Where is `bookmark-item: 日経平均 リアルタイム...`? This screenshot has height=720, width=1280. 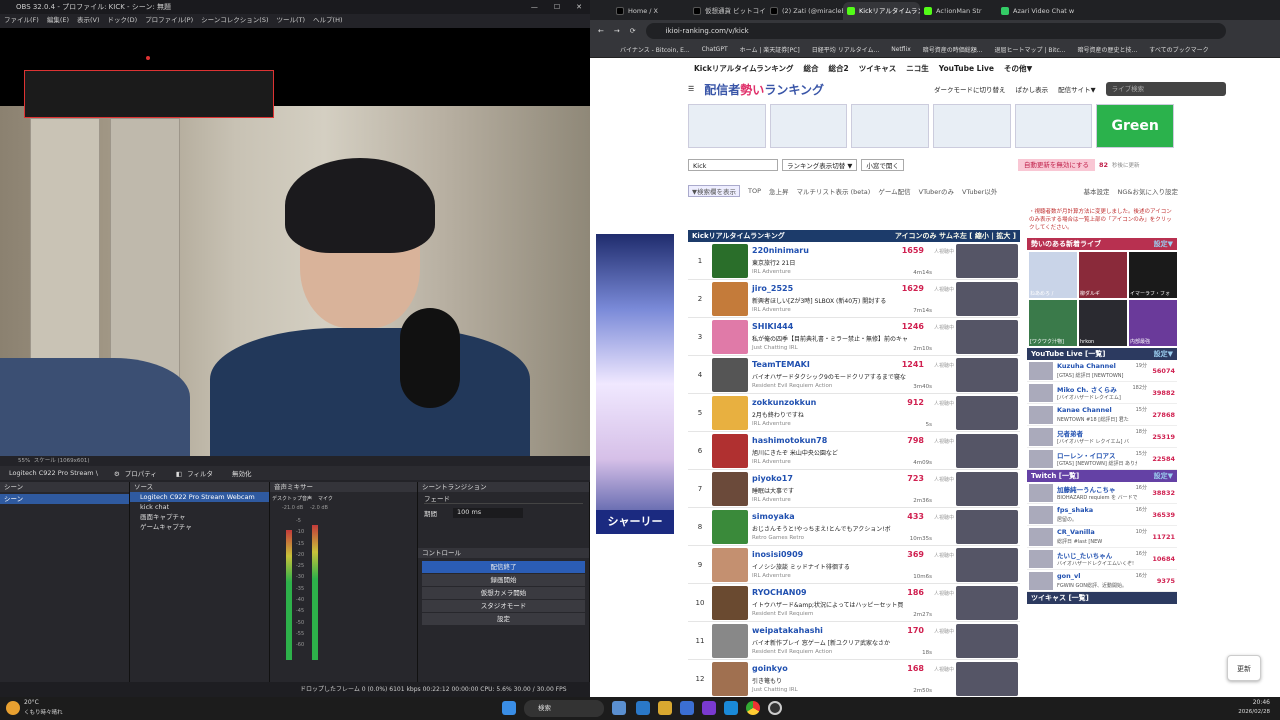
bookmark-item: 日経平均 リアルタイム... is located at coordinates (845, 49).